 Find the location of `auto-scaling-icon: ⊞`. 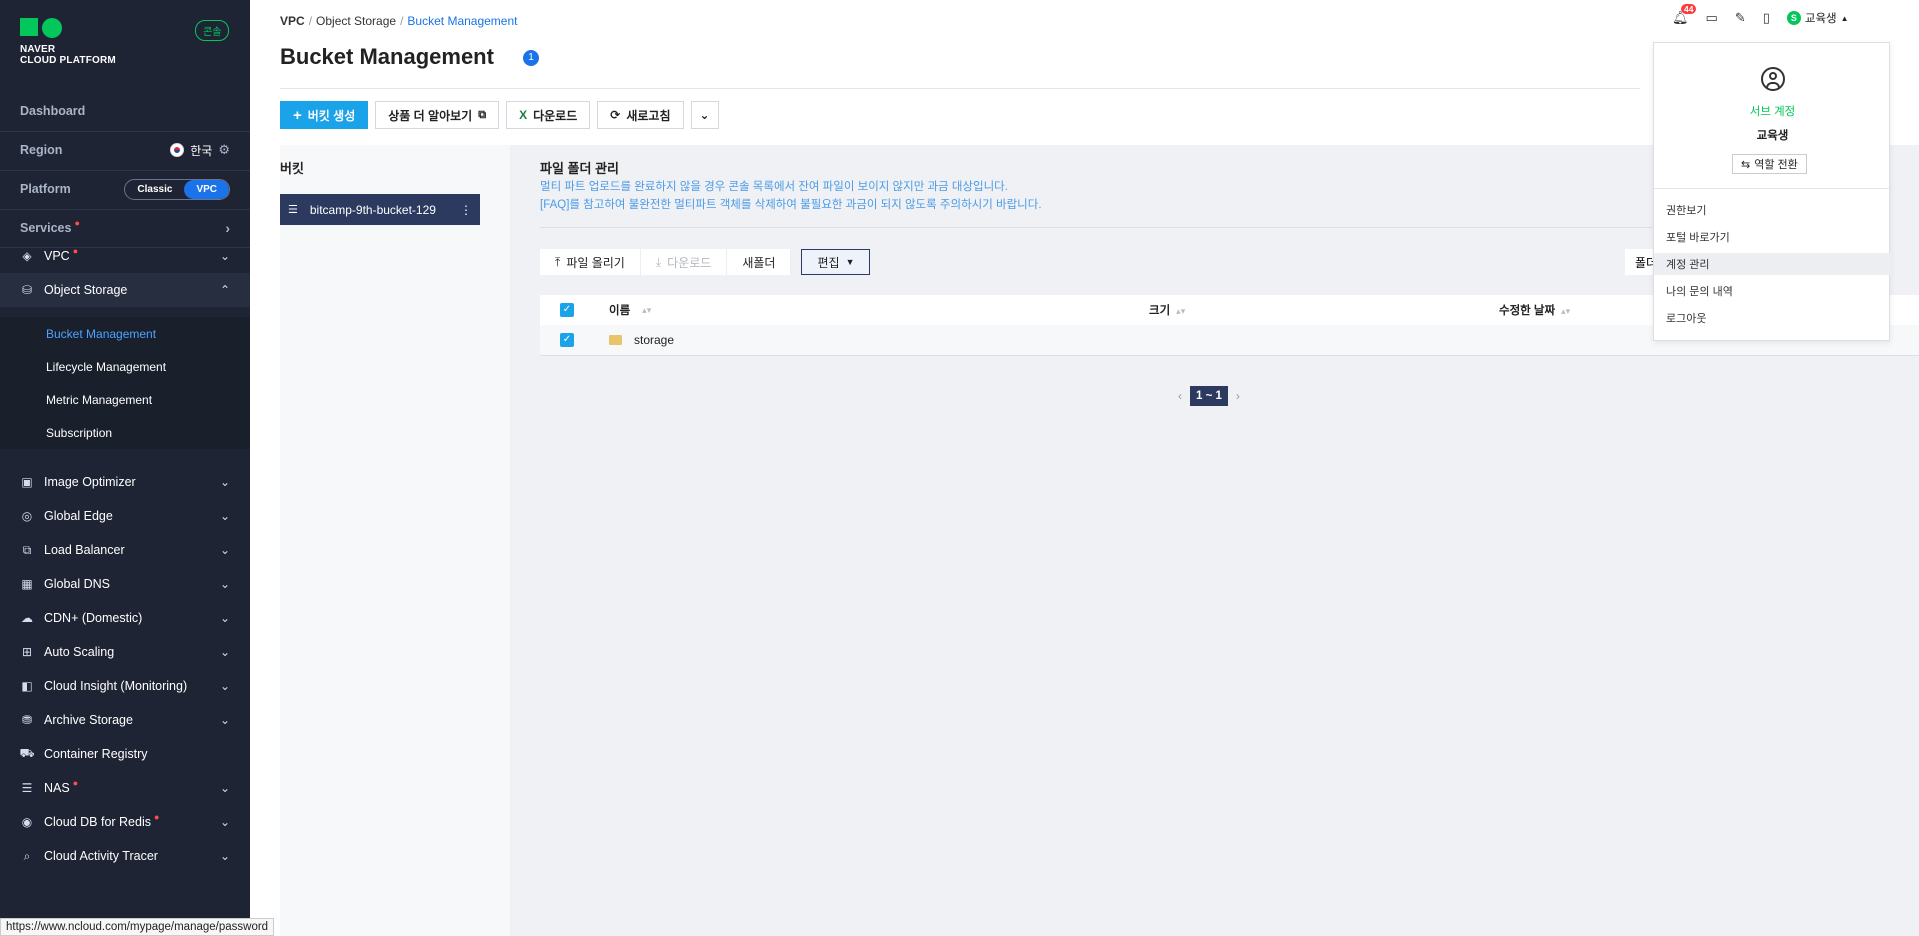

auto-scaling-icon: ⊞ is located at coordinates (27, 652).